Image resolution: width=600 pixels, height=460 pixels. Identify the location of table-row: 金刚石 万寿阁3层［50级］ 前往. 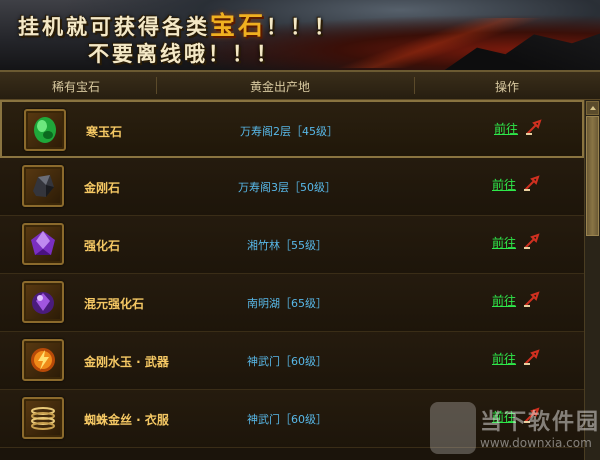
(292, 187).